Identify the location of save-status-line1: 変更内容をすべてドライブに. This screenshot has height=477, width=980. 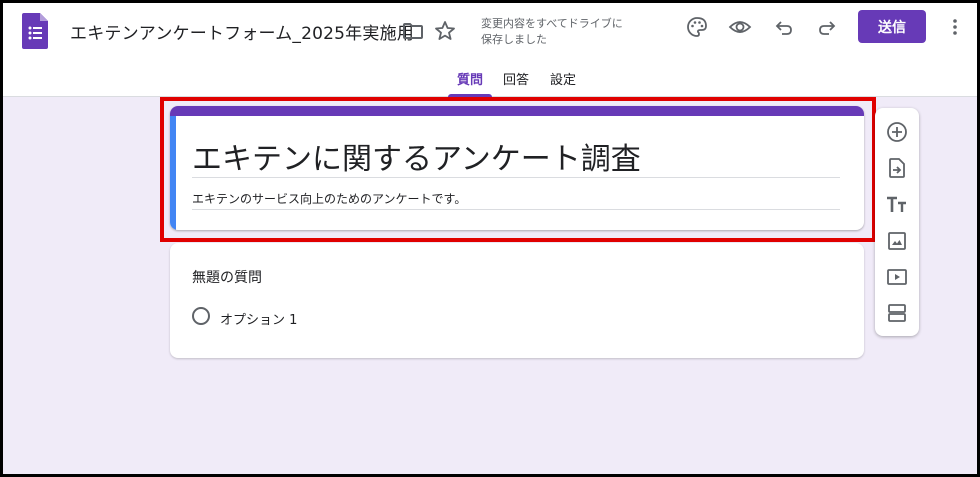
(552, 23).